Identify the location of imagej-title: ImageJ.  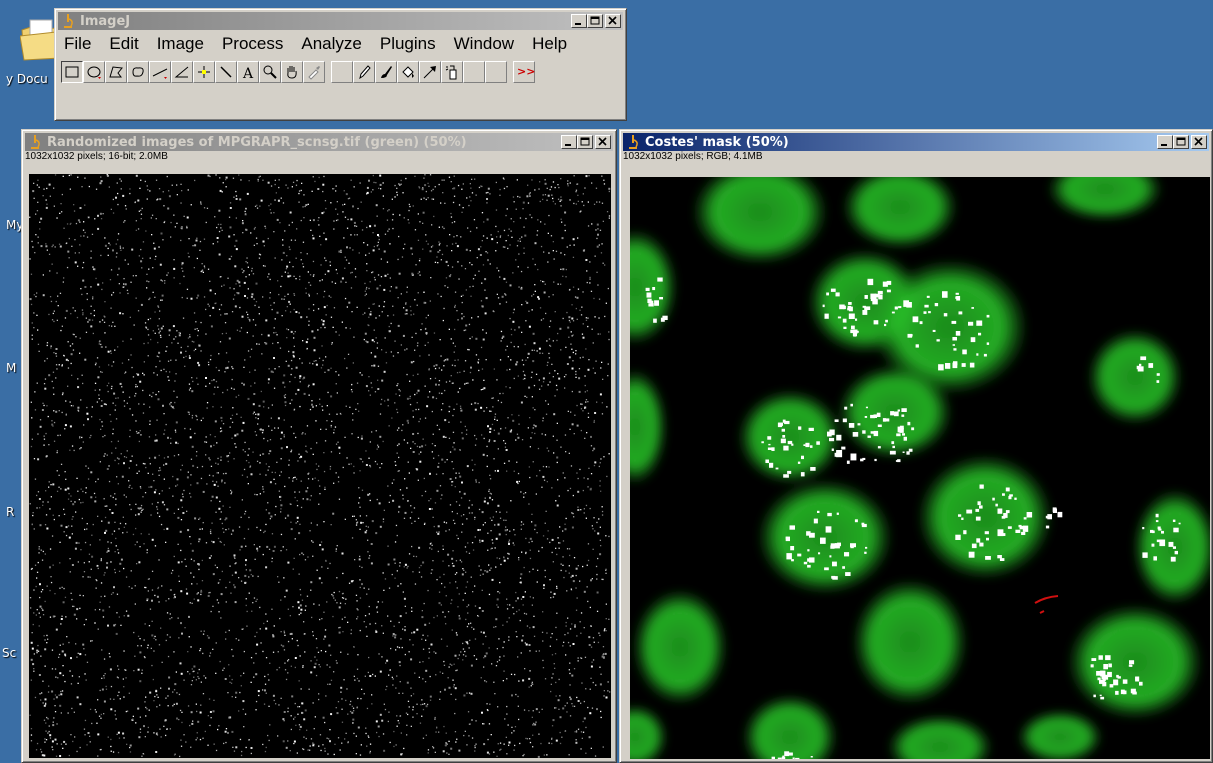
(105, 21).